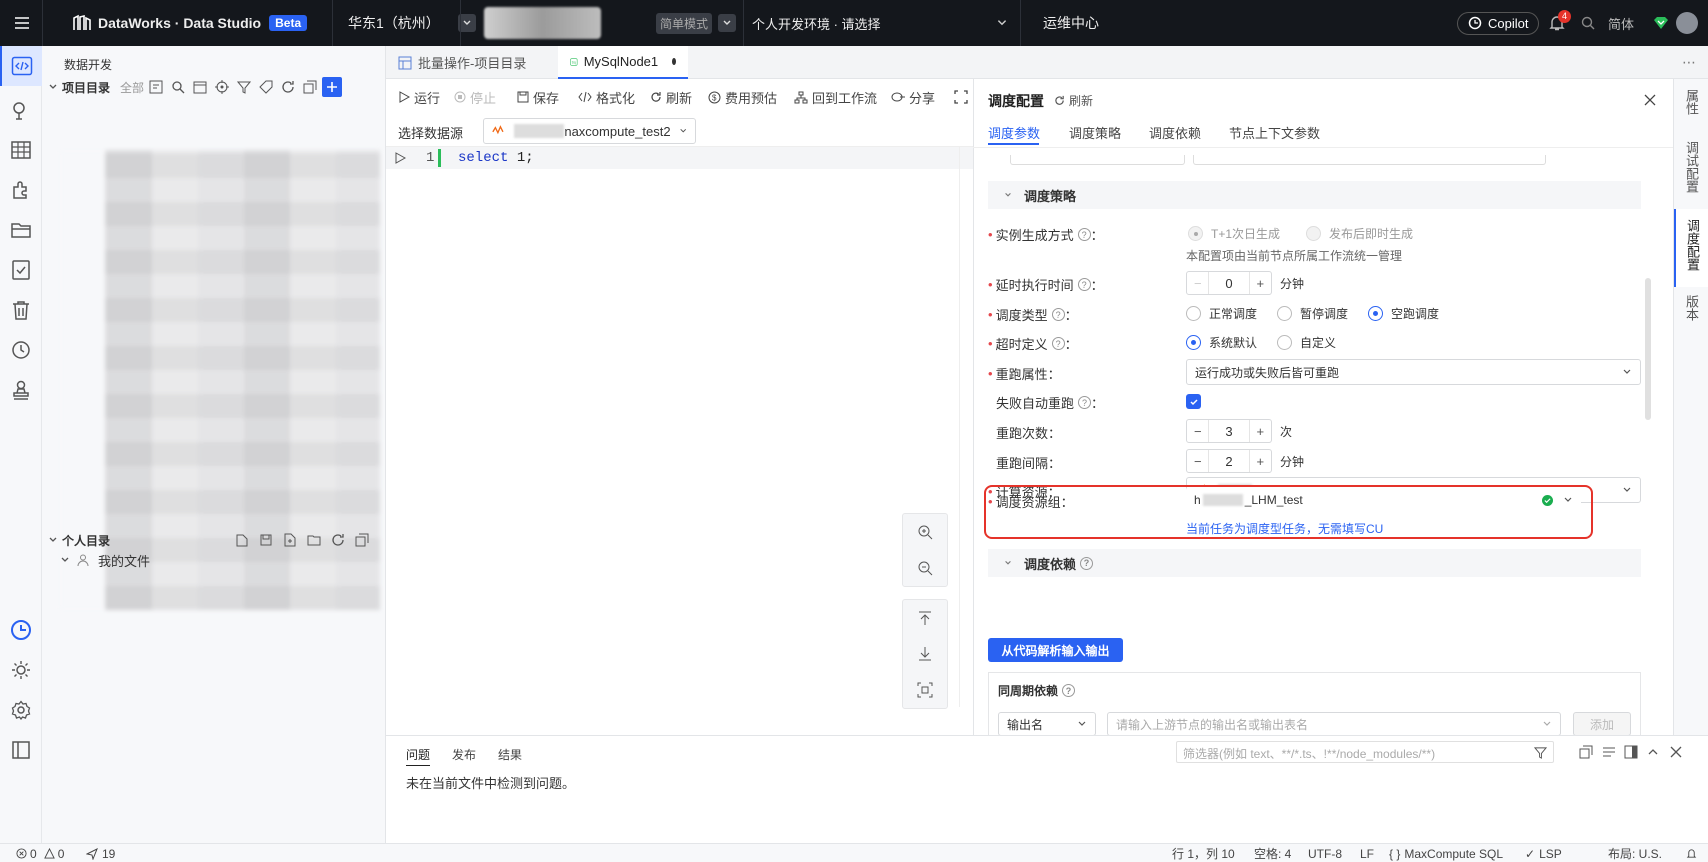 This screenshot has width=1708, height=862. What do you see at coordinates (1014, 132) in the screenshot?
I see `tab-schedule-params: 调度参数` at bounding box center [1014, 132].